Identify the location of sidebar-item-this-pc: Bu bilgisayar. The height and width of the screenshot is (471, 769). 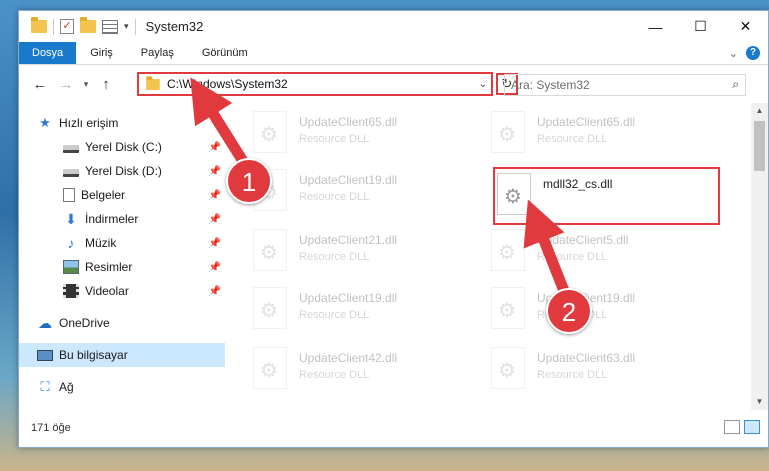
(122, 355).